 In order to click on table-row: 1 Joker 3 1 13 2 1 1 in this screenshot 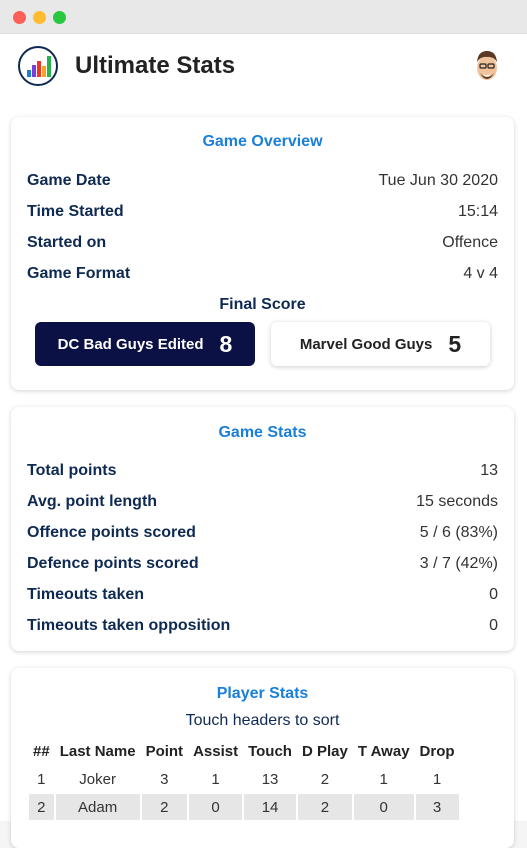, I will do `click(244, 779)`.